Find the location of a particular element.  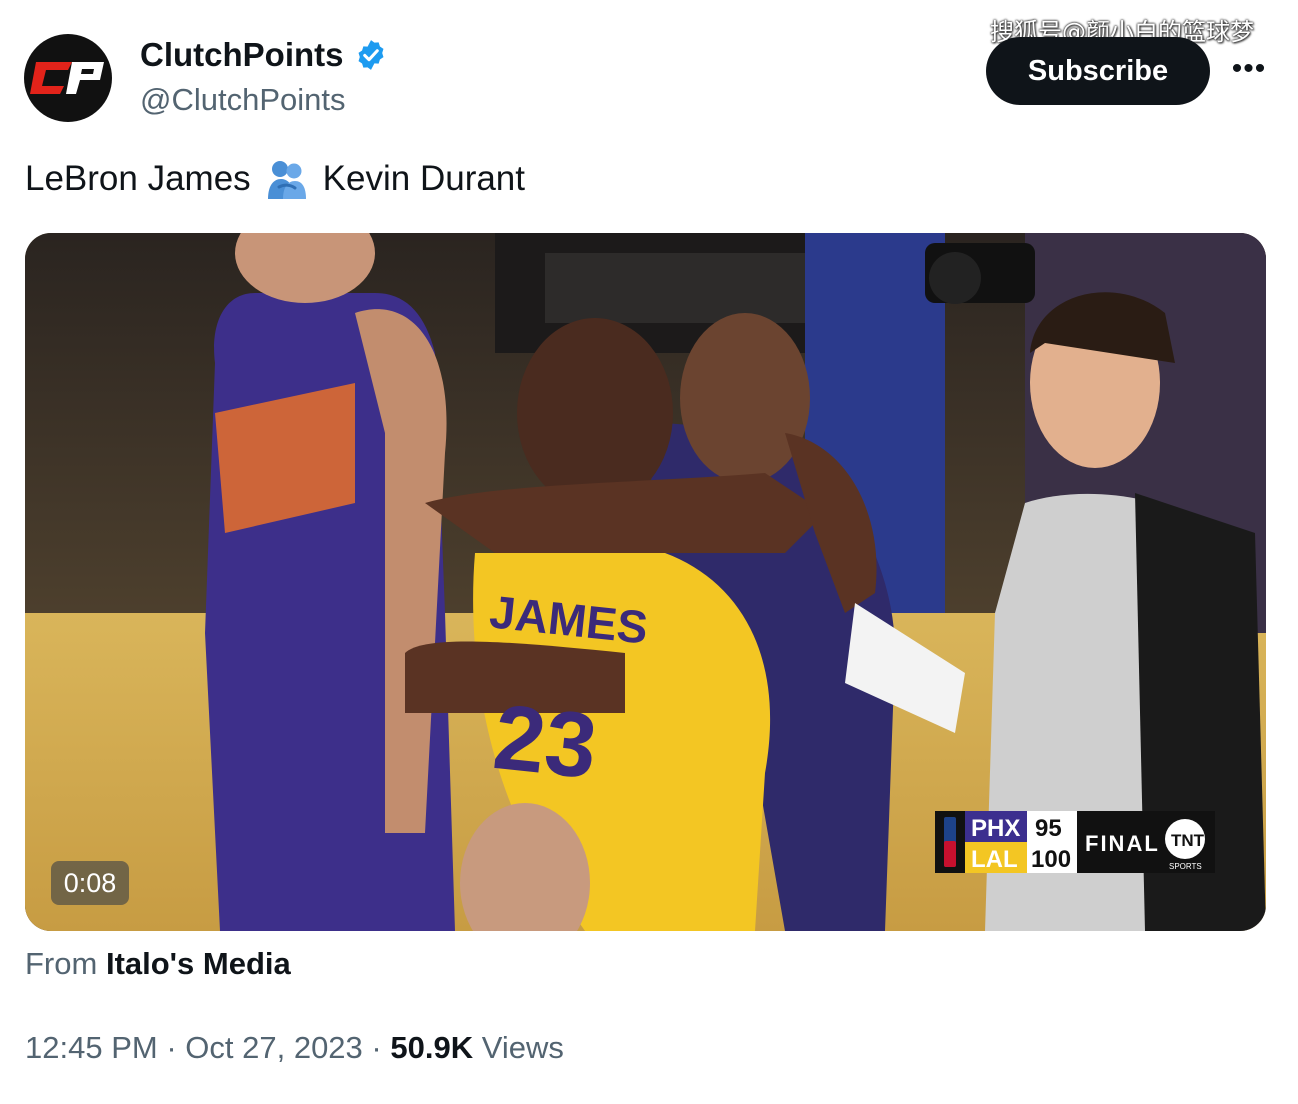

subscribe-button: Subscribe is located at coordinates (1098, 71).